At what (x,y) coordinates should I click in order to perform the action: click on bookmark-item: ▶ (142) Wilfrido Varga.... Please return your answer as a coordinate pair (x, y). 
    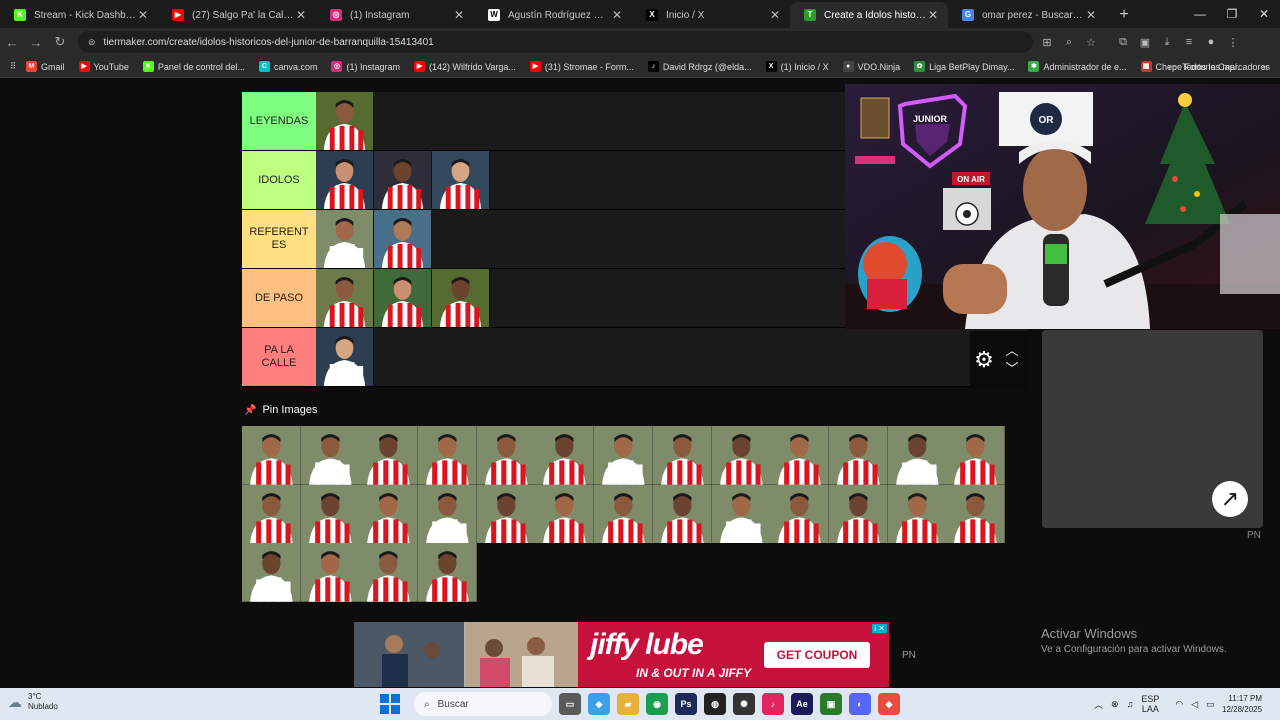
    Looking at the image, I should click on (465, 66).